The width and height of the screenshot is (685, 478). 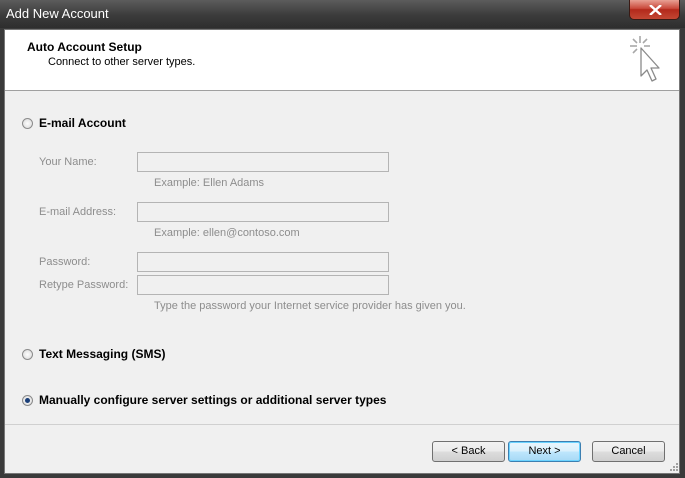 What do you see at coordinates (342, 14) in the screenshot?
I see `title-bar: Add New Account` at bounding box center [342, 14].